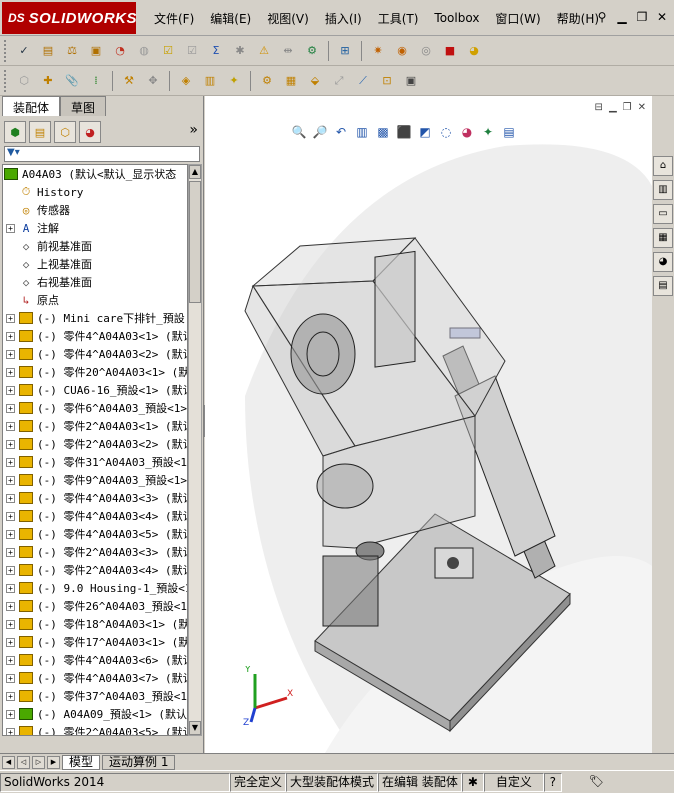 The image size is (674, 793). I want to click on scroll-up-button: ▲, so click(195, 172).